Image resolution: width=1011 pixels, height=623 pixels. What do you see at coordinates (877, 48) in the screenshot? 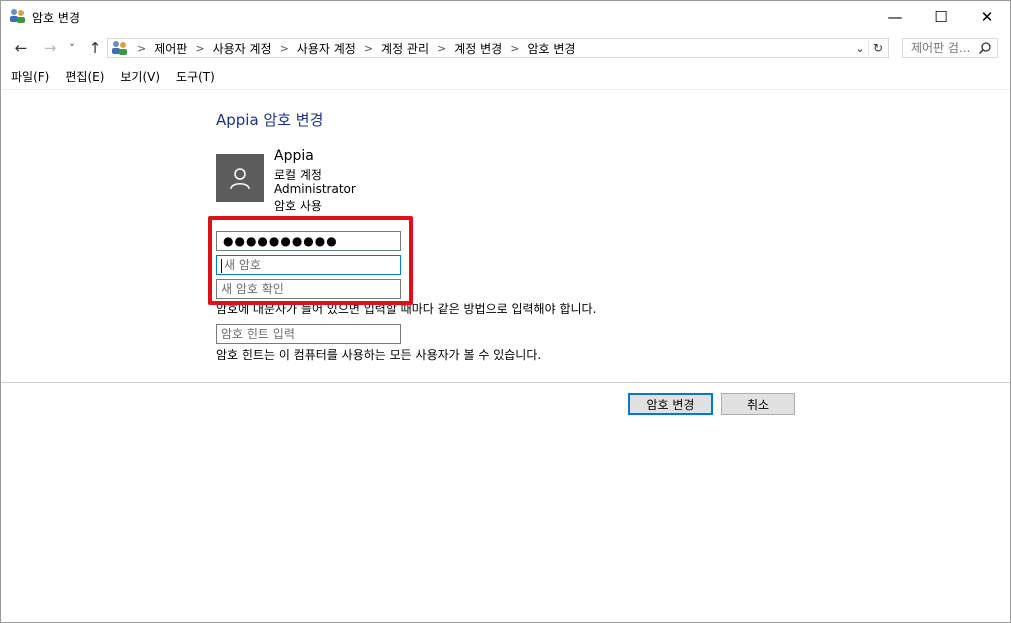
I see `refresh-icon: ↻` at bounding box center [877, 48].